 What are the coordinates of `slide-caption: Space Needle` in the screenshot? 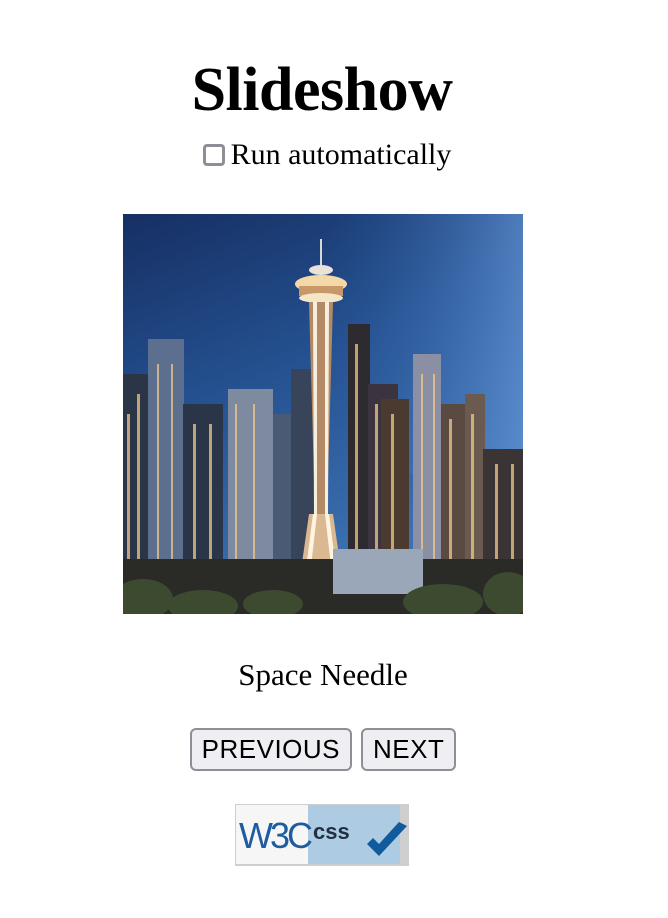 It's located at (323, 674).